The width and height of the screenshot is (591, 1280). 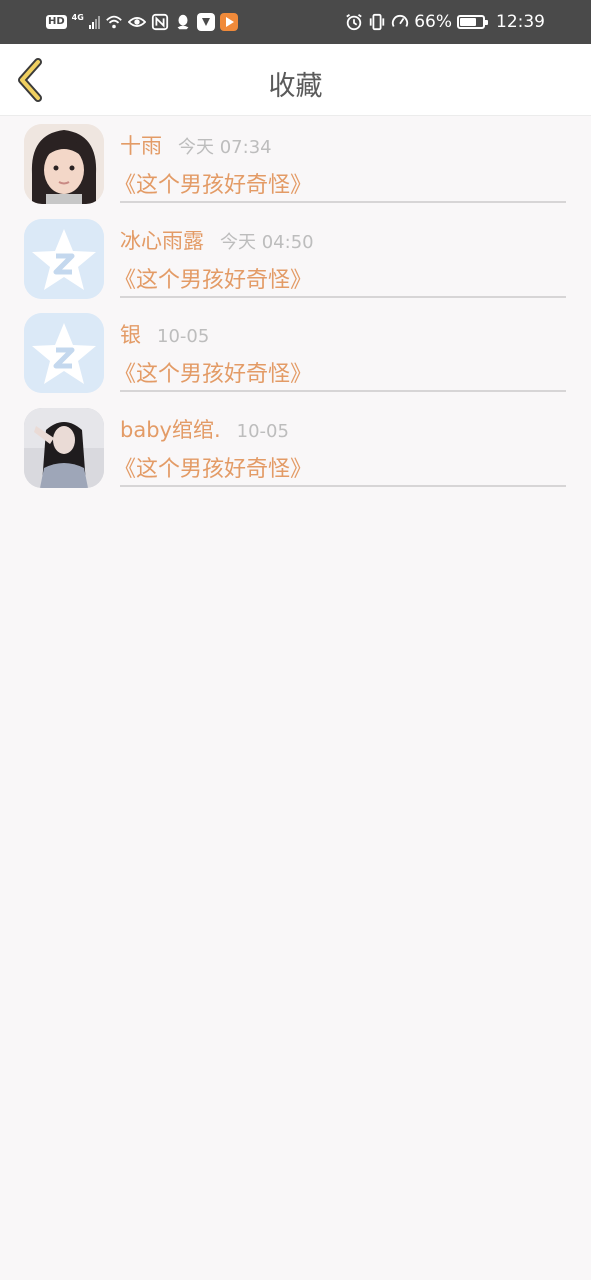 I want to click on item-text: 冰心雨露 今天 04:50 《这个男孩好奇怪》, so click(x=340, y=259).